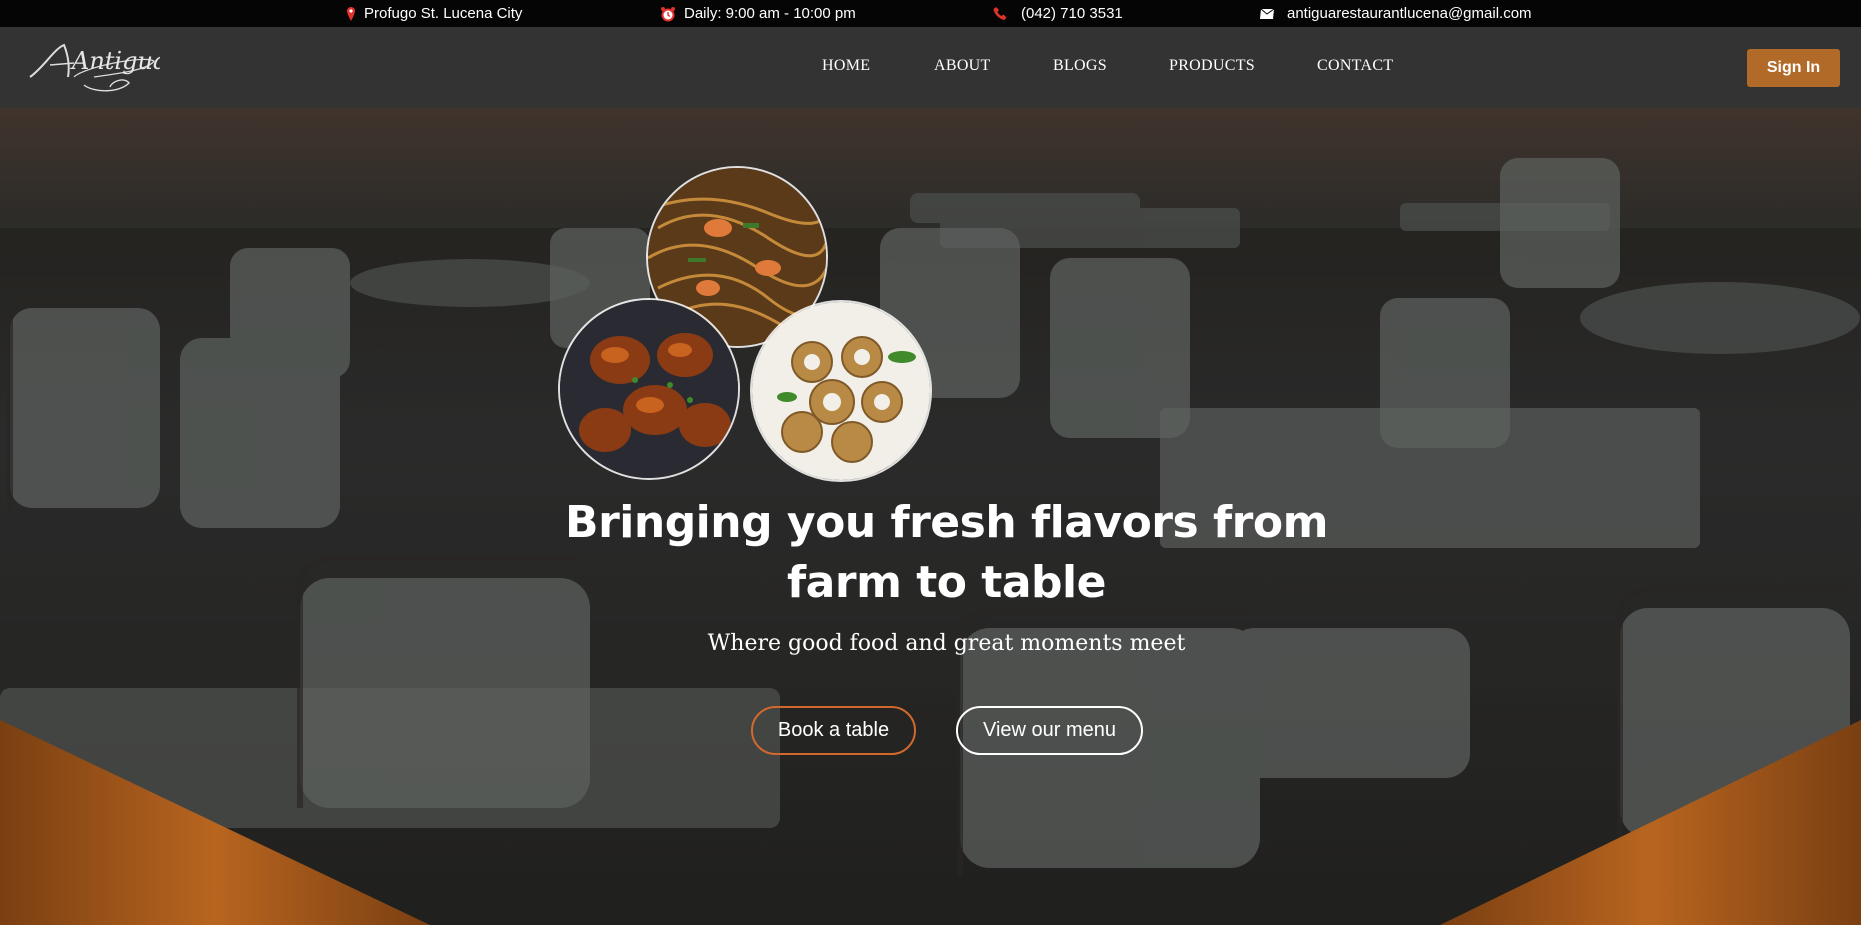 The height and width of the screenshot is (925, 1861). I want to click on nav-menu: HOME ABOUT BLOGS PRODUCTS CONTACT, so click(930, 67).